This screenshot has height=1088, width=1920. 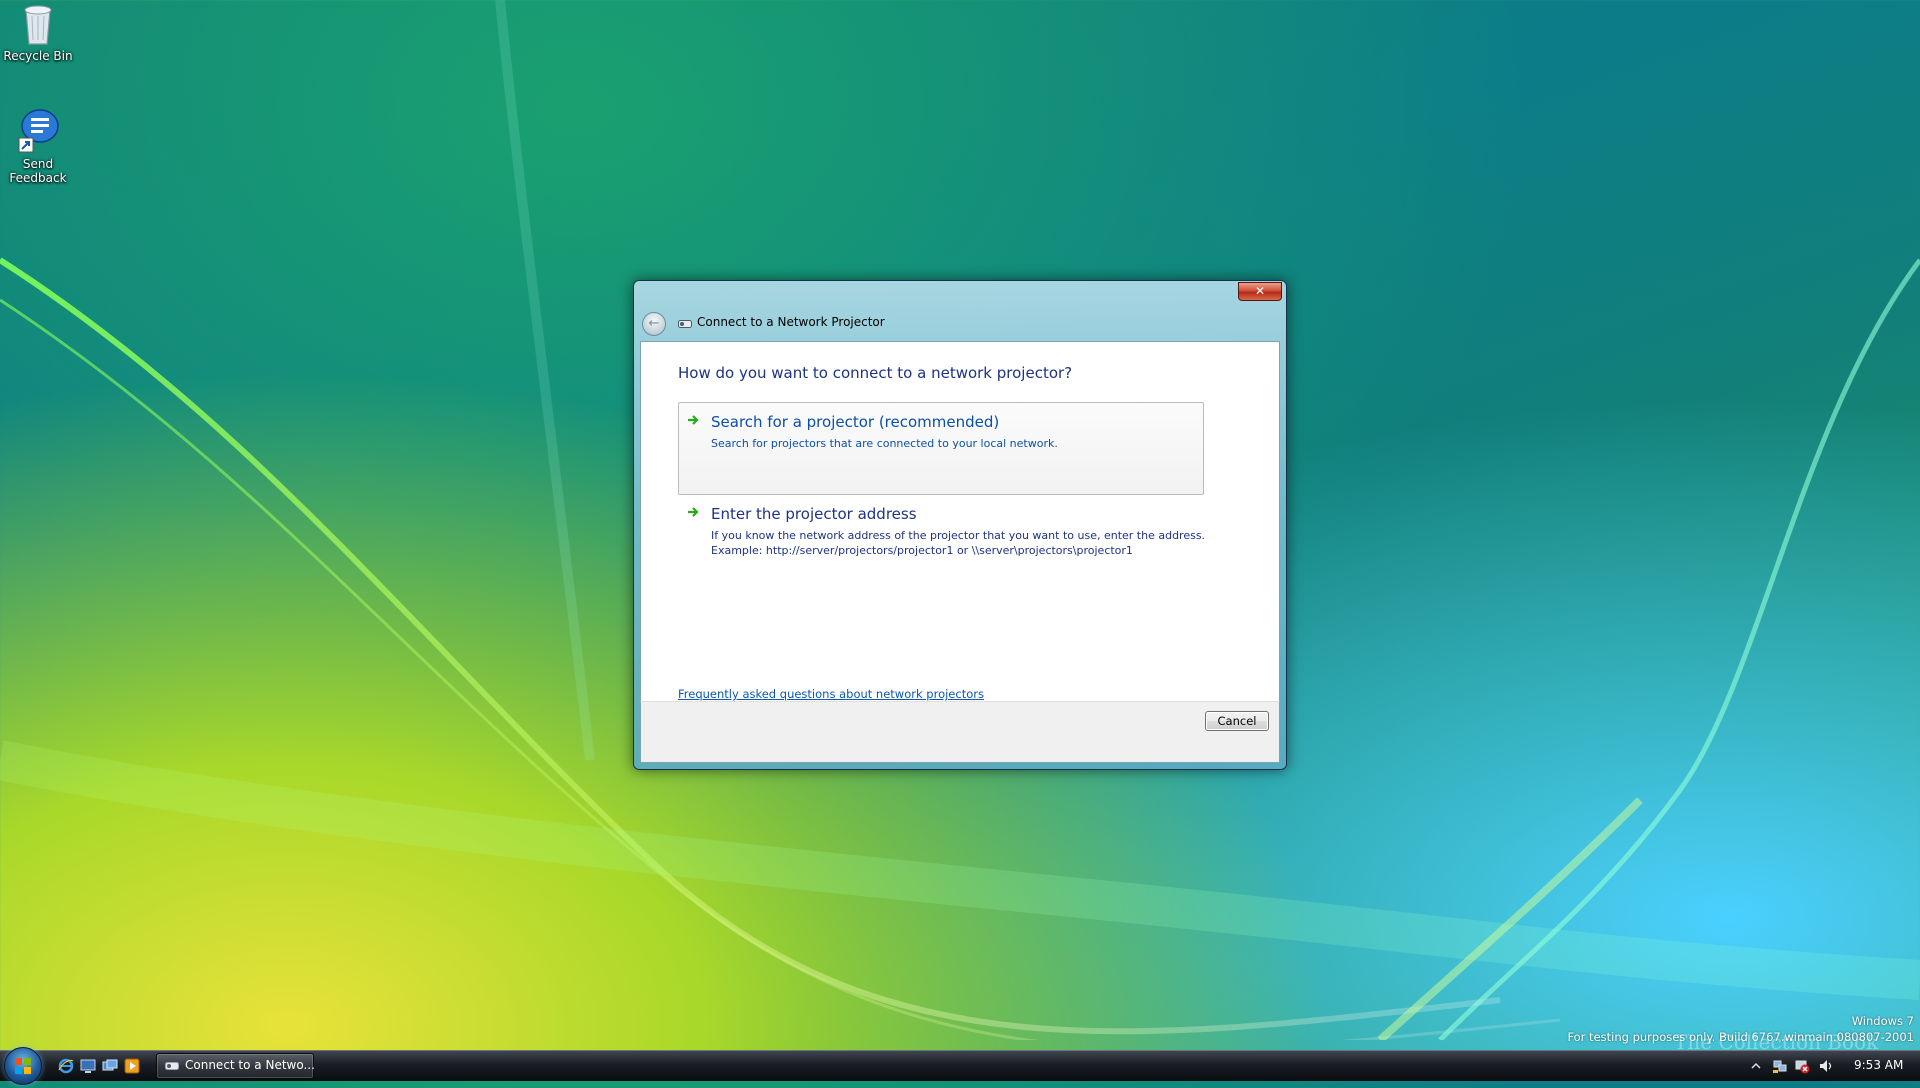 What do you see at coordinates (38, 56) in the screenshot?
I see `desktop-icon-label: Recycle Bin` at bounding box center [38, 56].